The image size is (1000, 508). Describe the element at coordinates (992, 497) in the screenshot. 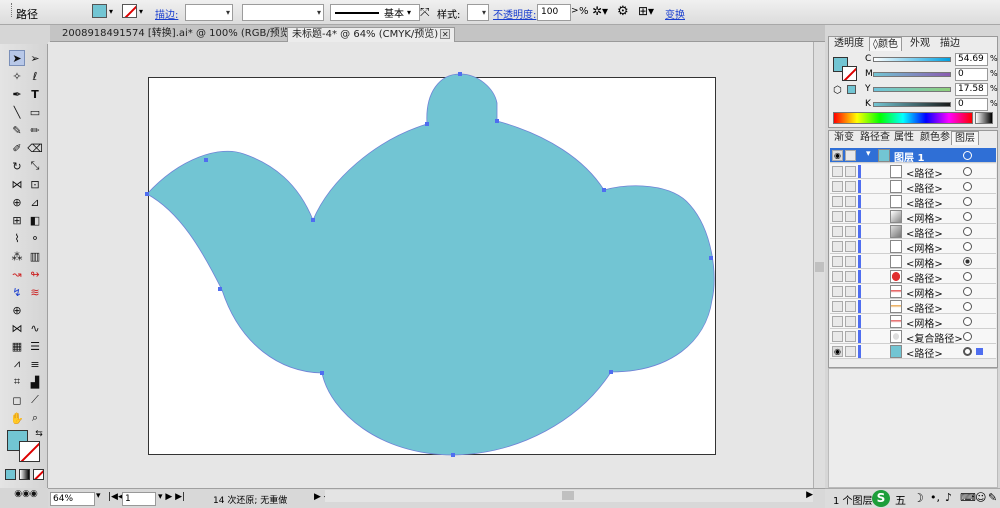

I see `wrench-icon: ✎` at that location.